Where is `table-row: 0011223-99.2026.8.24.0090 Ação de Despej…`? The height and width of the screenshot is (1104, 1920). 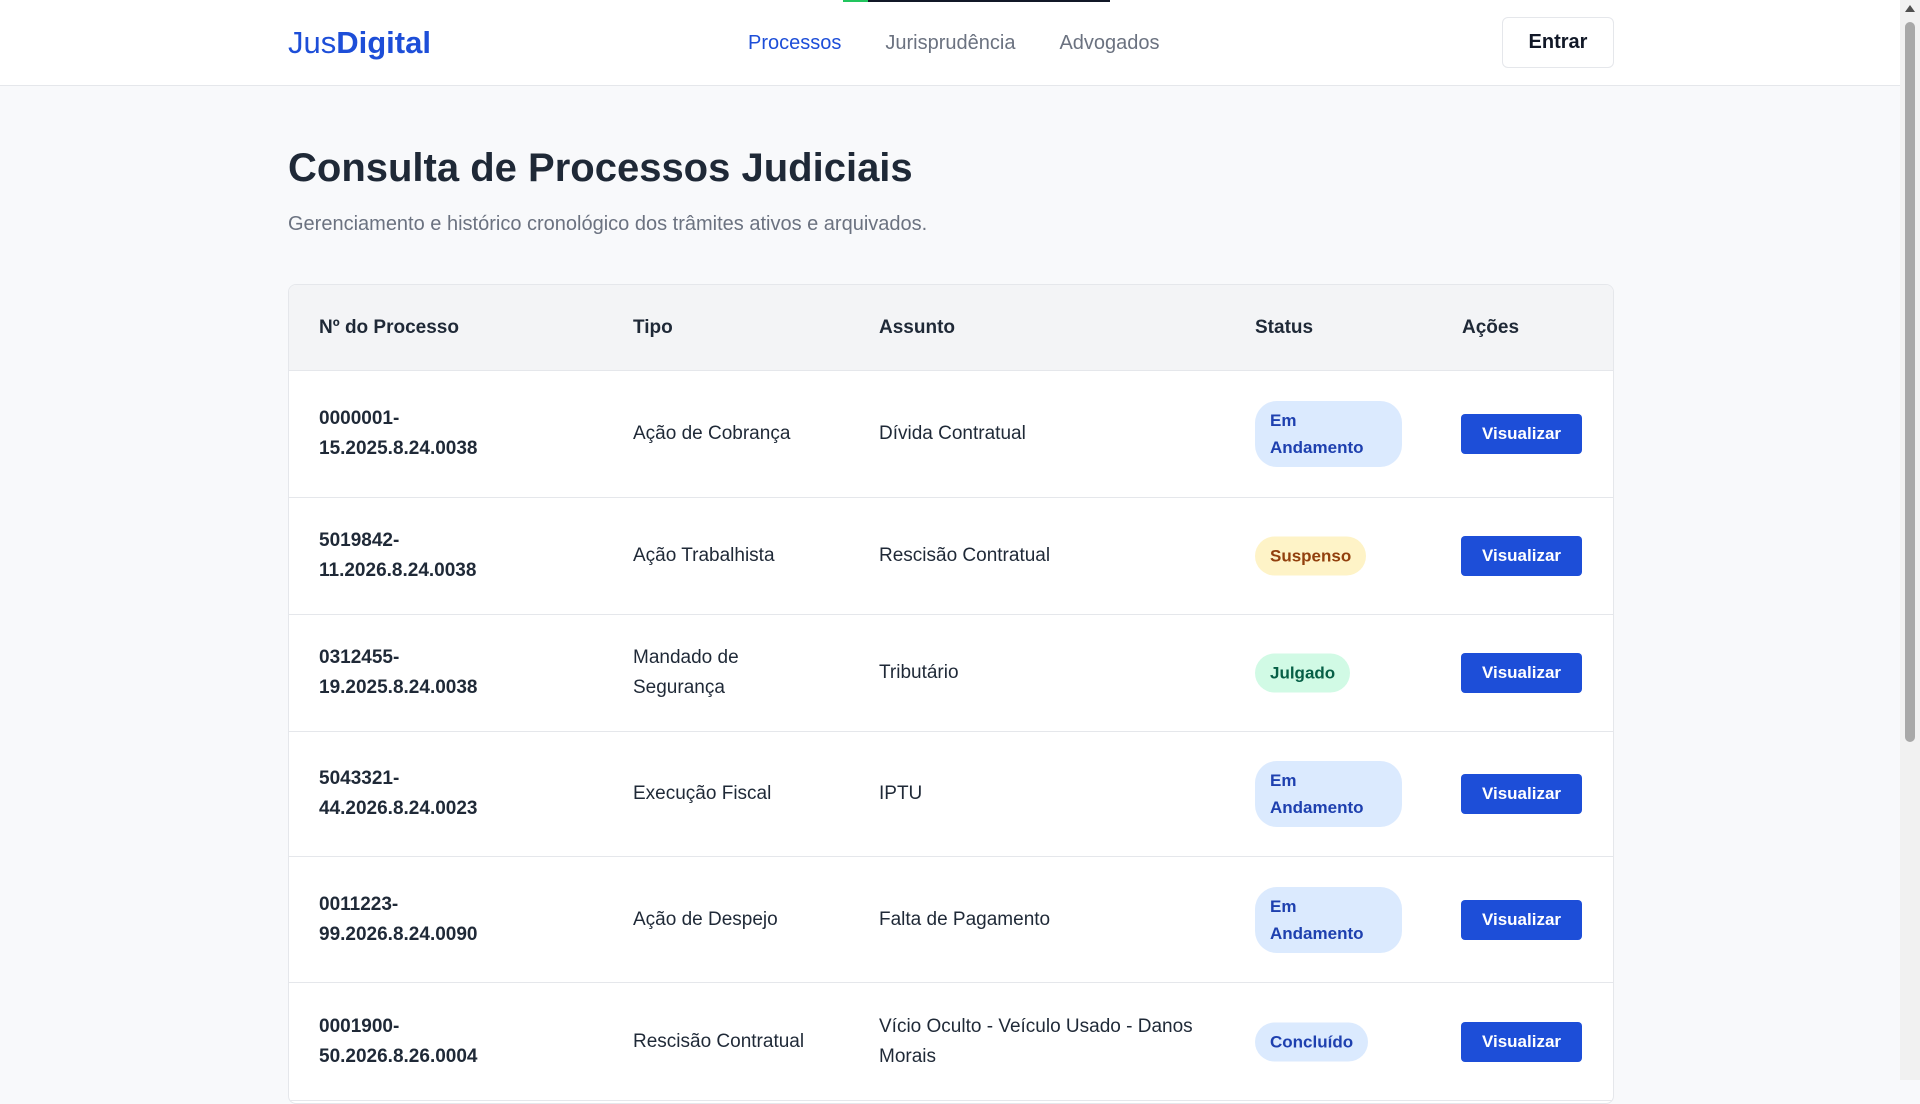 table-row: 0011223-99.2026.8.24.0090 Ação de Despej… is located at coordinates (951, 920).